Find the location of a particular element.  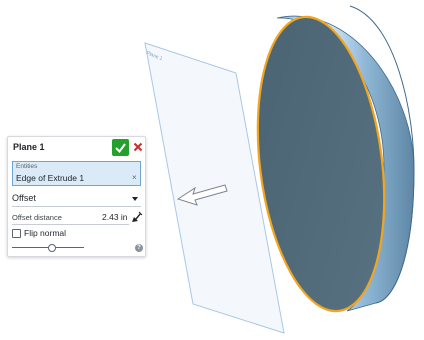

entities-value: Edge of Extrude 1 is located at coordinates (50, 178).